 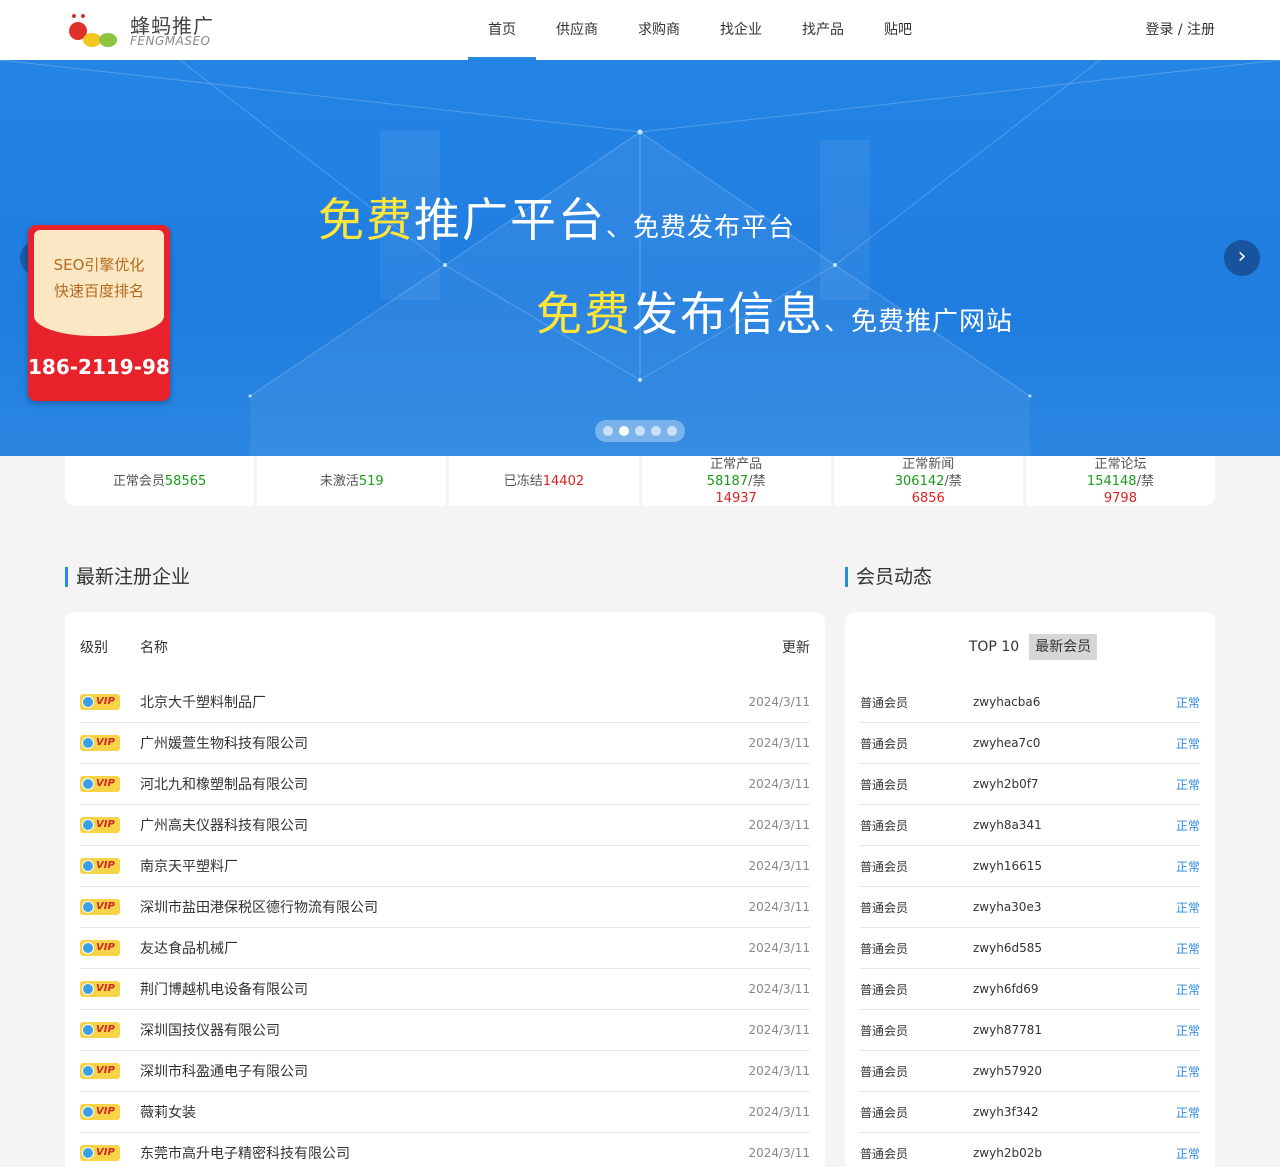 I want to click on list-item: 普通会员 zwyh6d585 正常, so click(x=1030, y=948).